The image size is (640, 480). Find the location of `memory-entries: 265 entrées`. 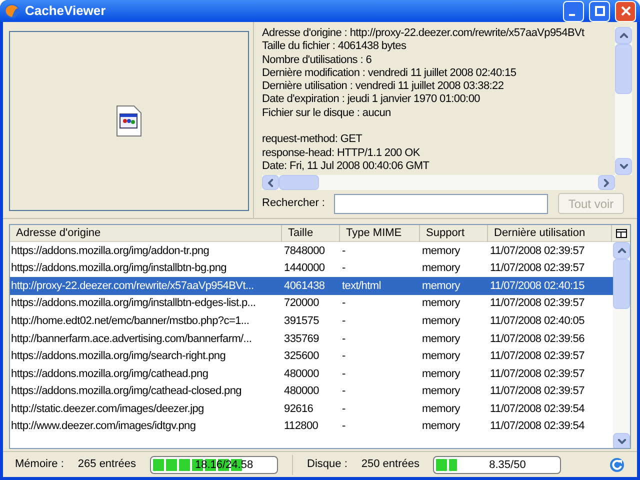

memory-entries: 265 entrées is located at coordinates (107, 464).